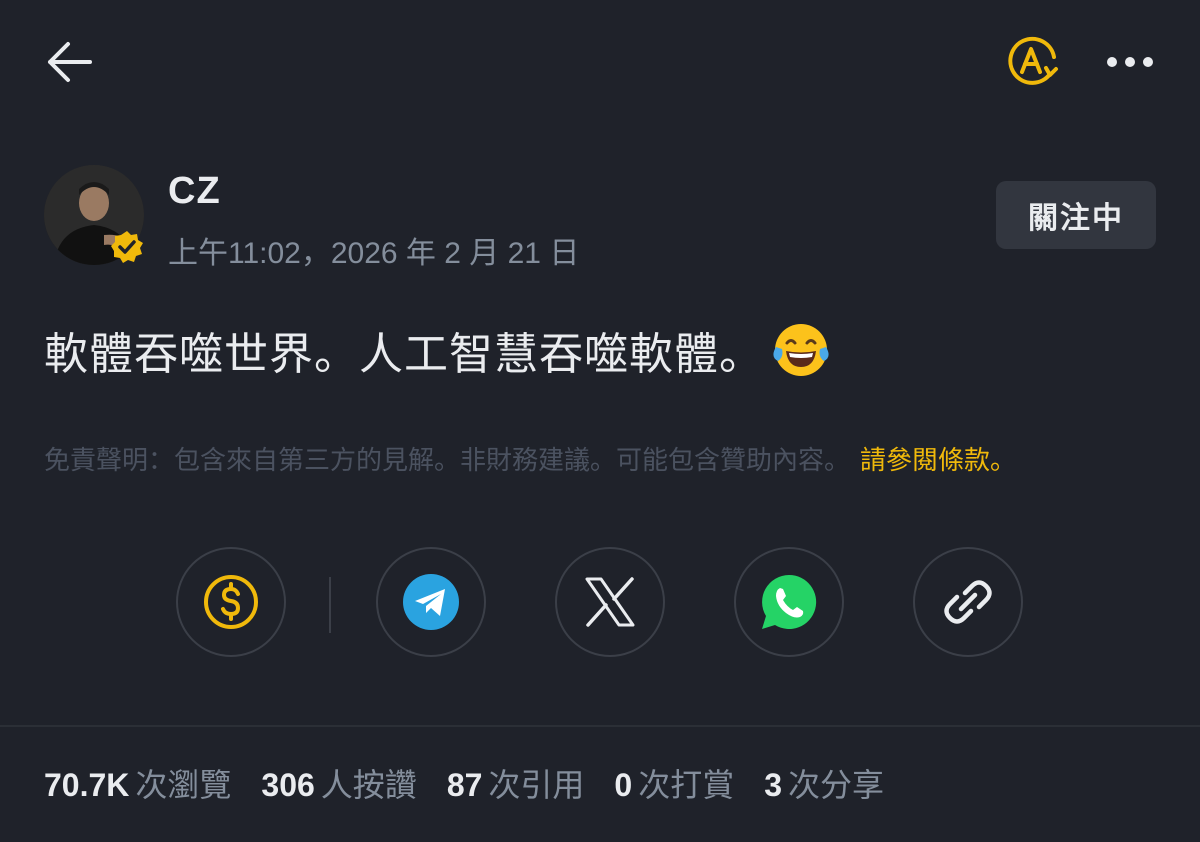  What do you see at coordinates (824, 783) in the screenshot?
I see `stat-shares: 3 次分享` at bounding box center [824, 783].